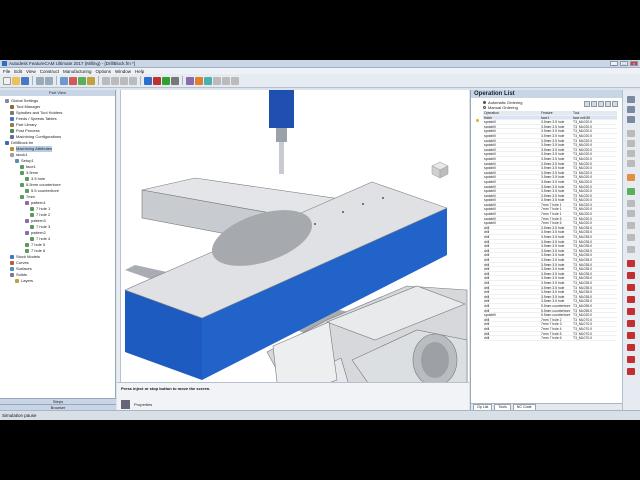 The image size is (640, 480). Describe the element at coordinates (104, 71) in the screenshot. I see `menu-options: Options` at that location.